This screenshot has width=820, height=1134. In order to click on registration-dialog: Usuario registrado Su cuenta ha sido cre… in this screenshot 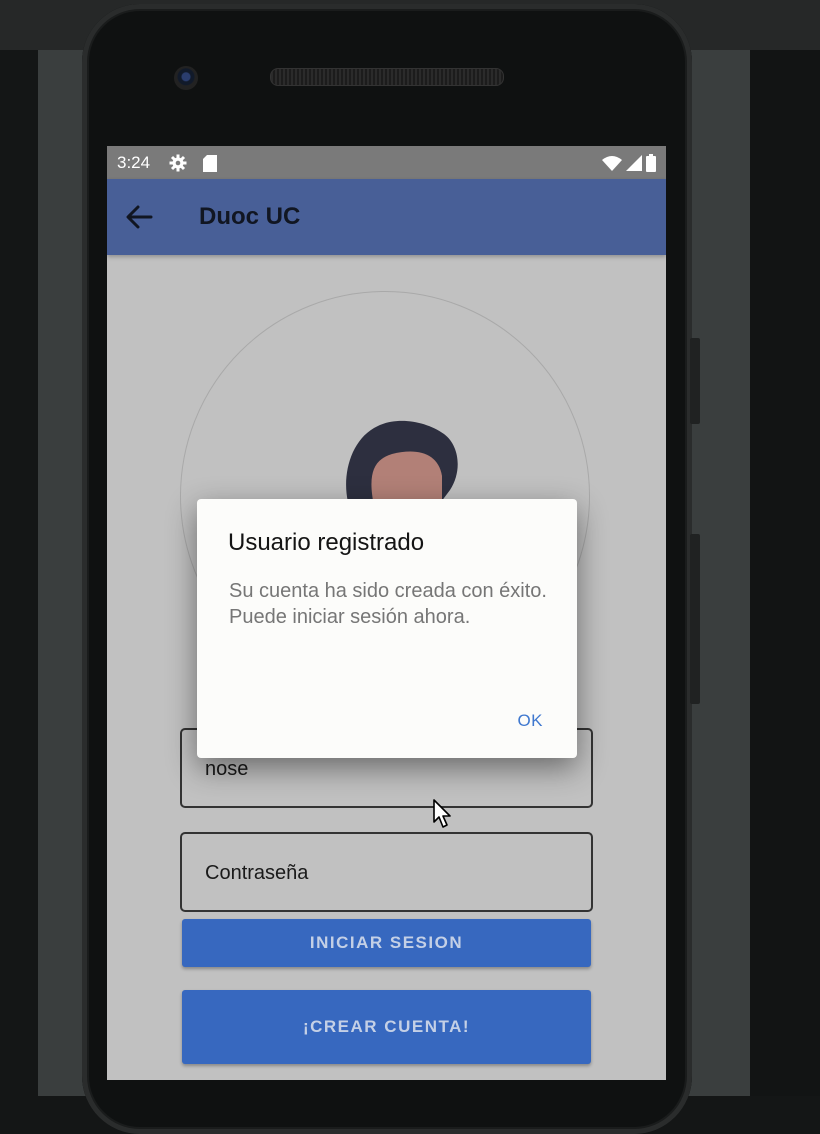, I will do `click(387, 628)`.